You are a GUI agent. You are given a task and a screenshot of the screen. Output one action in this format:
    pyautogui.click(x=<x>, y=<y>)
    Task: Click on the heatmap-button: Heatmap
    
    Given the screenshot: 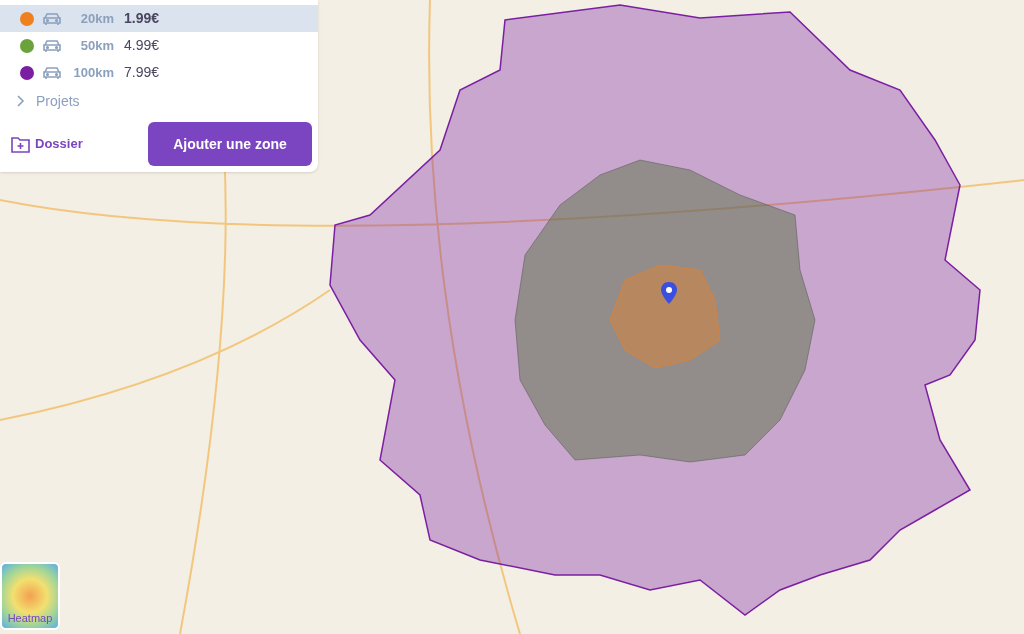 What is the action you would take?
    pyautogui.click(x=30, y=596)
    